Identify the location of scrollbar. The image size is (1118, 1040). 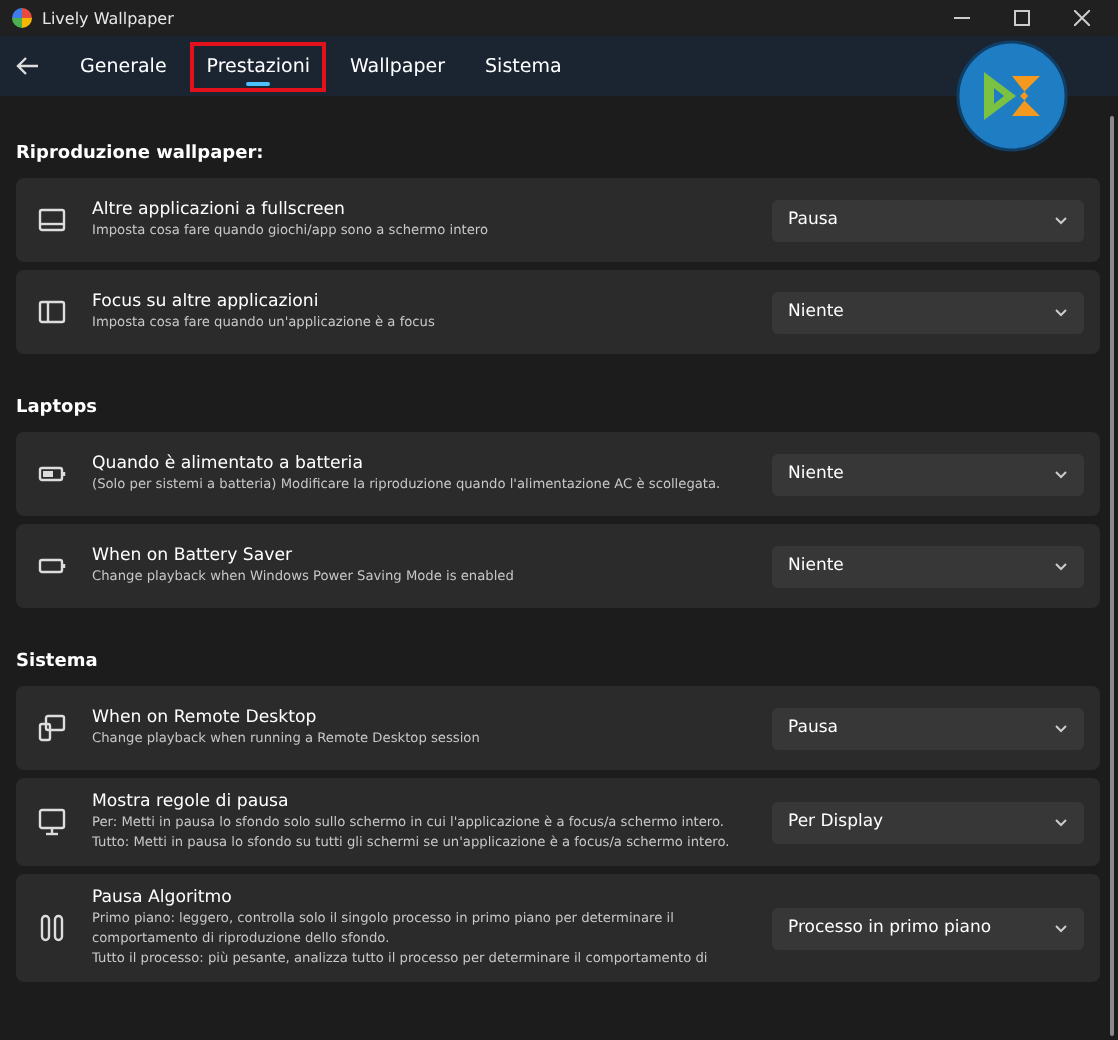
(1112, 576).